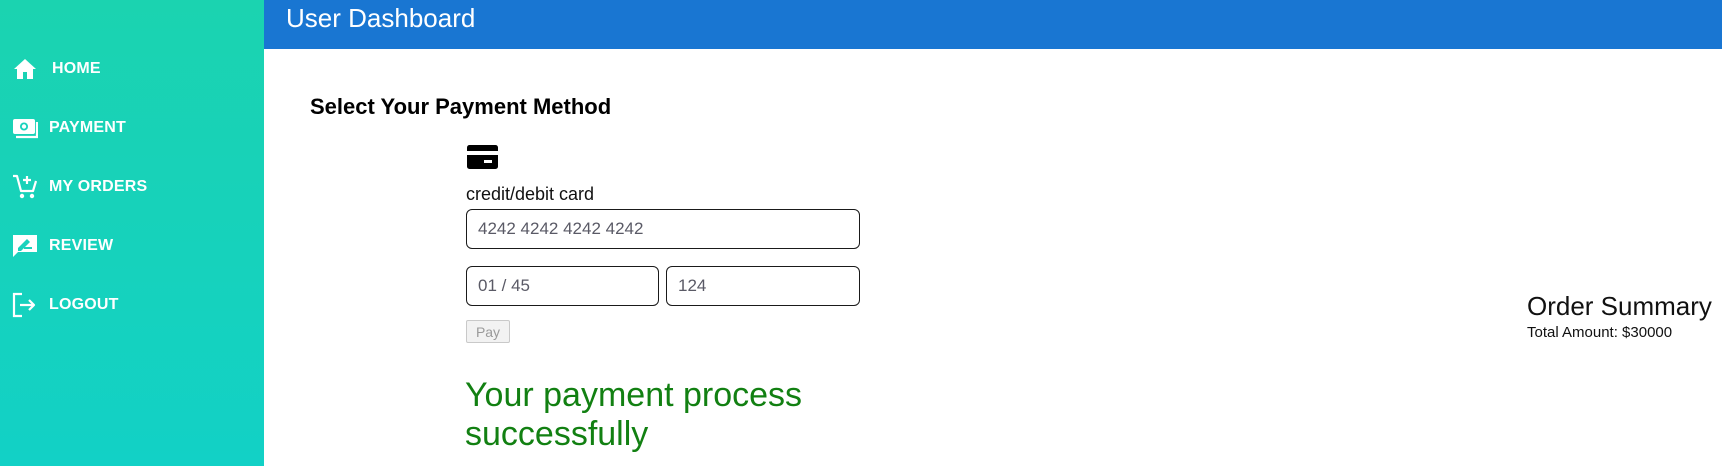 The height and width of the screenshot is (466, 1722). I want to click on sidebar-item-logout: LOGOUT, so click(65, 305).